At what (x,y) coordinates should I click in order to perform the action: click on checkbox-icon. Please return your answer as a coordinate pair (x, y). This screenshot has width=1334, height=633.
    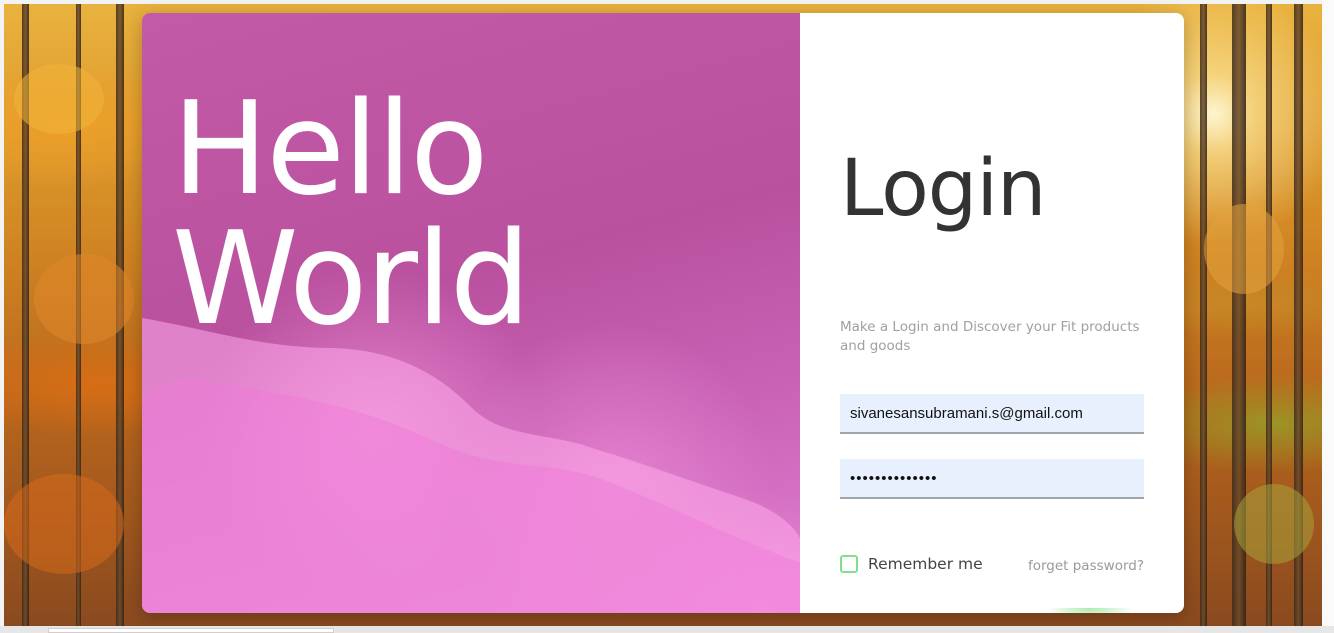
    Looking at the image, I should click on (849, 564).